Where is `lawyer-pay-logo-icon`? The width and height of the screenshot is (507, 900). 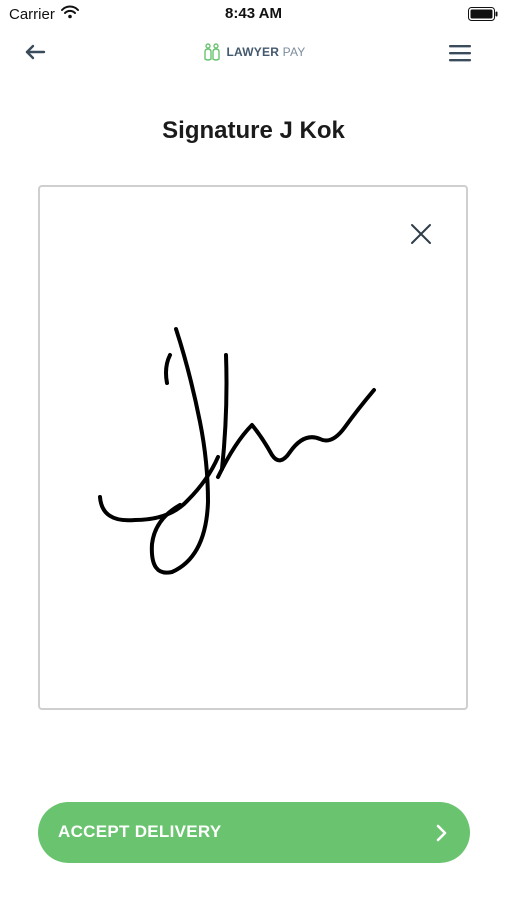 lawyer-pay-logo-icon is located at coordinates (211, 52).